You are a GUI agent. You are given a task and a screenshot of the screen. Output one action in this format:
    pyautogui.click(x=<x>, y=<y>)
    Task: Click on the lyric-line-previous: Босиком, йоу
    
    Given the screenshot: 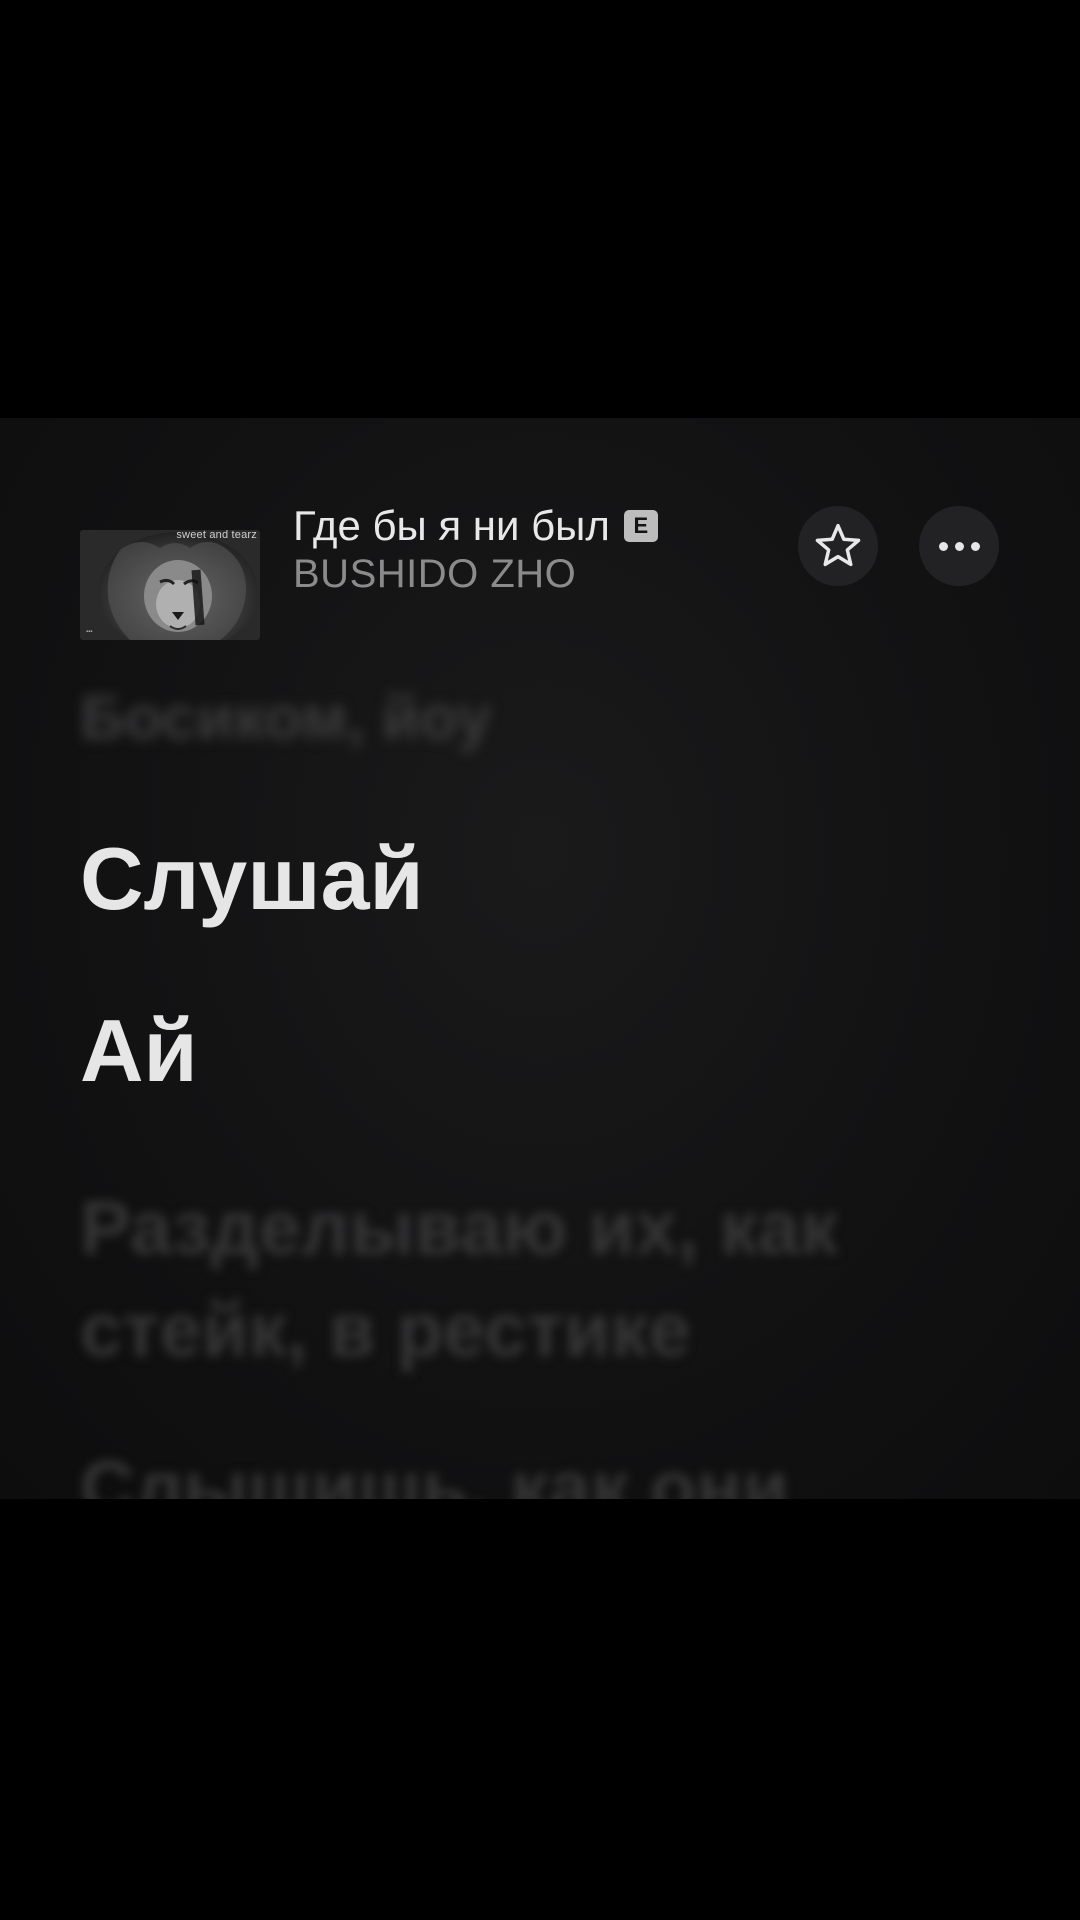 What is the action you would take?
    pyautogui.click(x=285, y=718)
    